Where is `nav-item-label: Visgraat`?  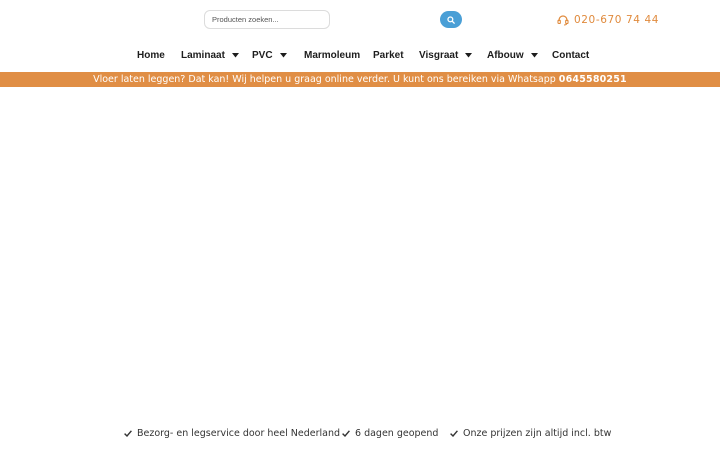 nav-item-label: Visgraat is located at coordinates (439, 55).